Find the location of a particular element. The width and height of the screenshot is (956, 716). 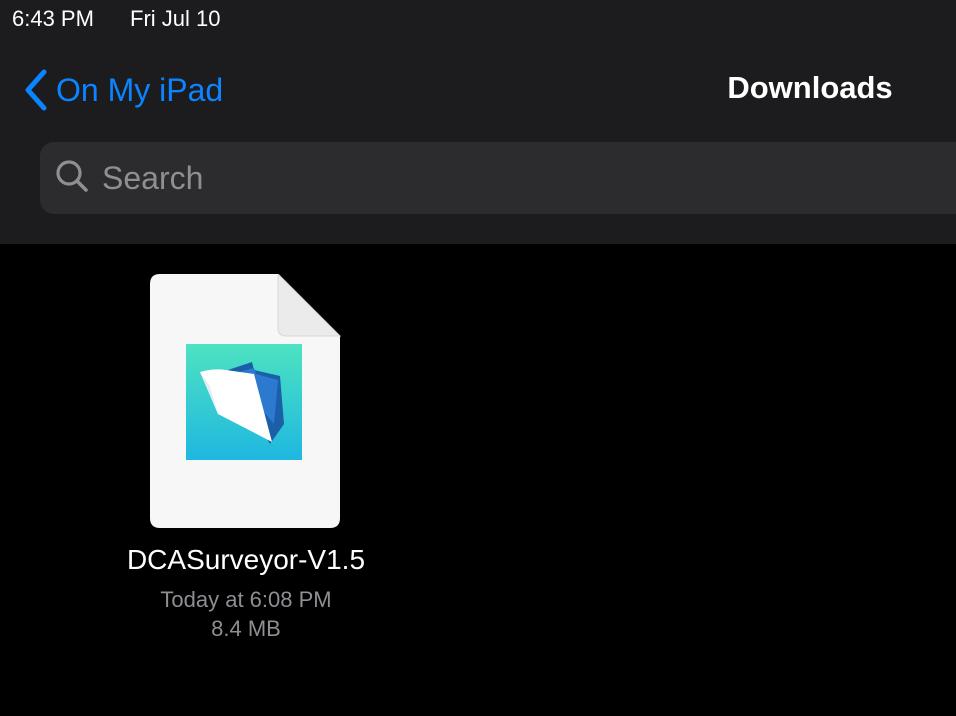

file-size: 8.4 MB is located at coordinates (246, 628).